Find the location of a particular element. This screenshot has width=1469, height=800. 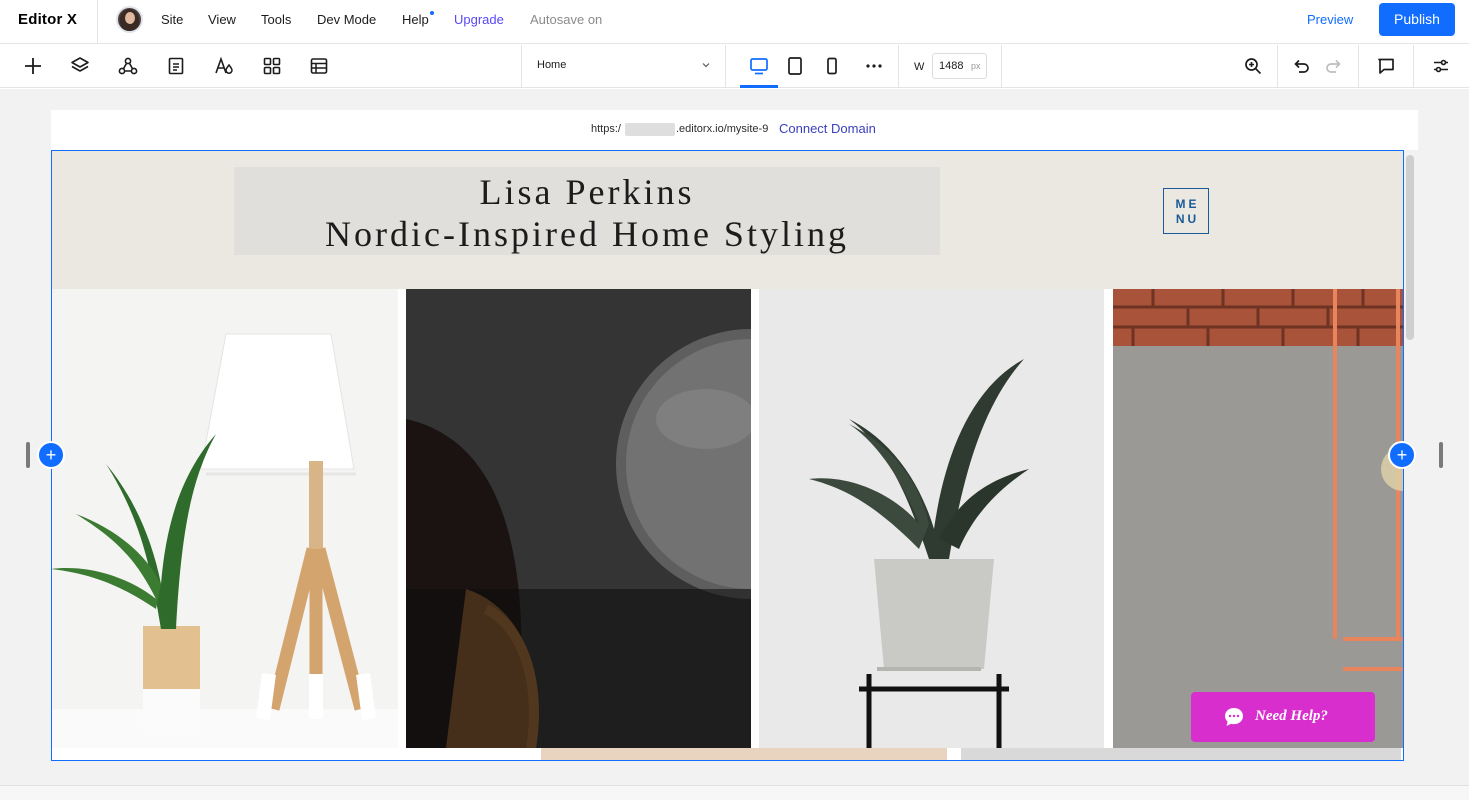

avatar is located at coordinates (129, 19).